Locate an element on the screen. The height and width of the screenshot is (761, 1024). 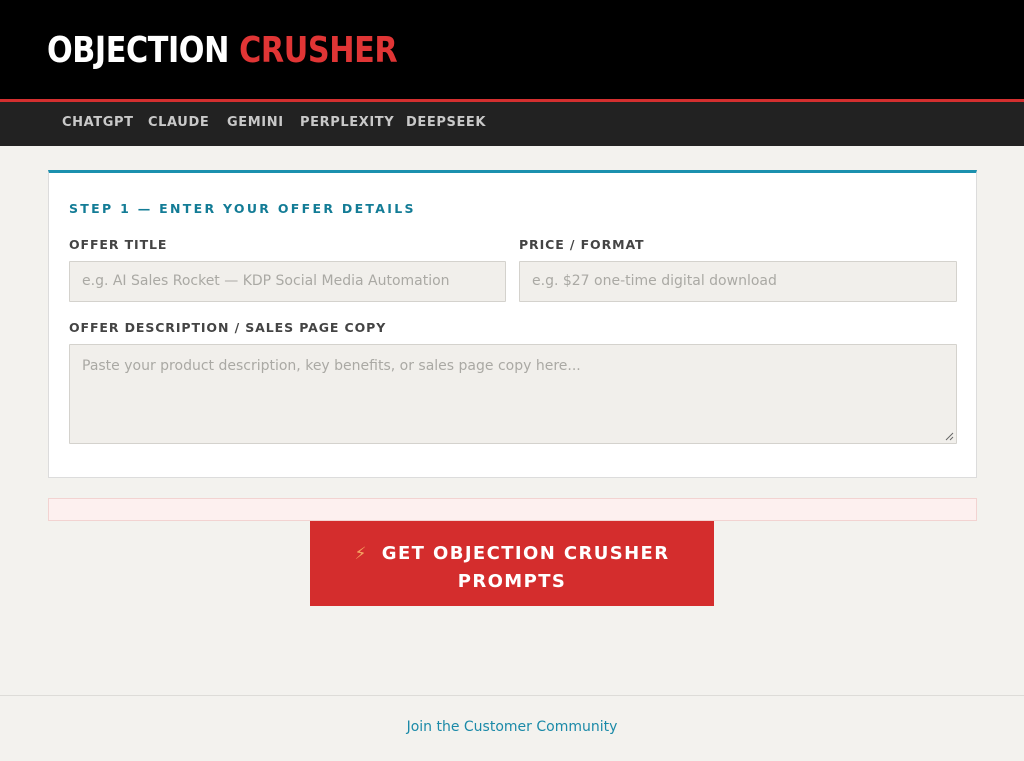
step-title: STEP 1 — ENTER YOUR OFFER DETAILS is located at coordinates (242, 208).